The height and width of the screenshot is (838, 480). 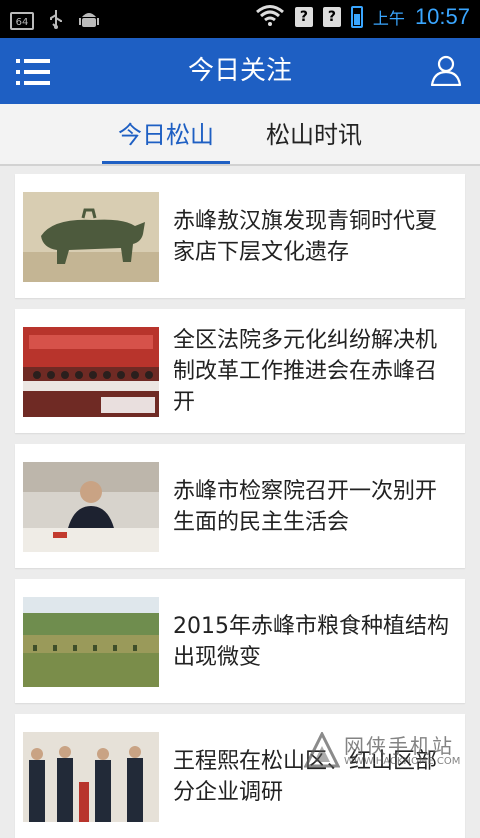 I want to click on user-icon, so click(x=446, y=71).